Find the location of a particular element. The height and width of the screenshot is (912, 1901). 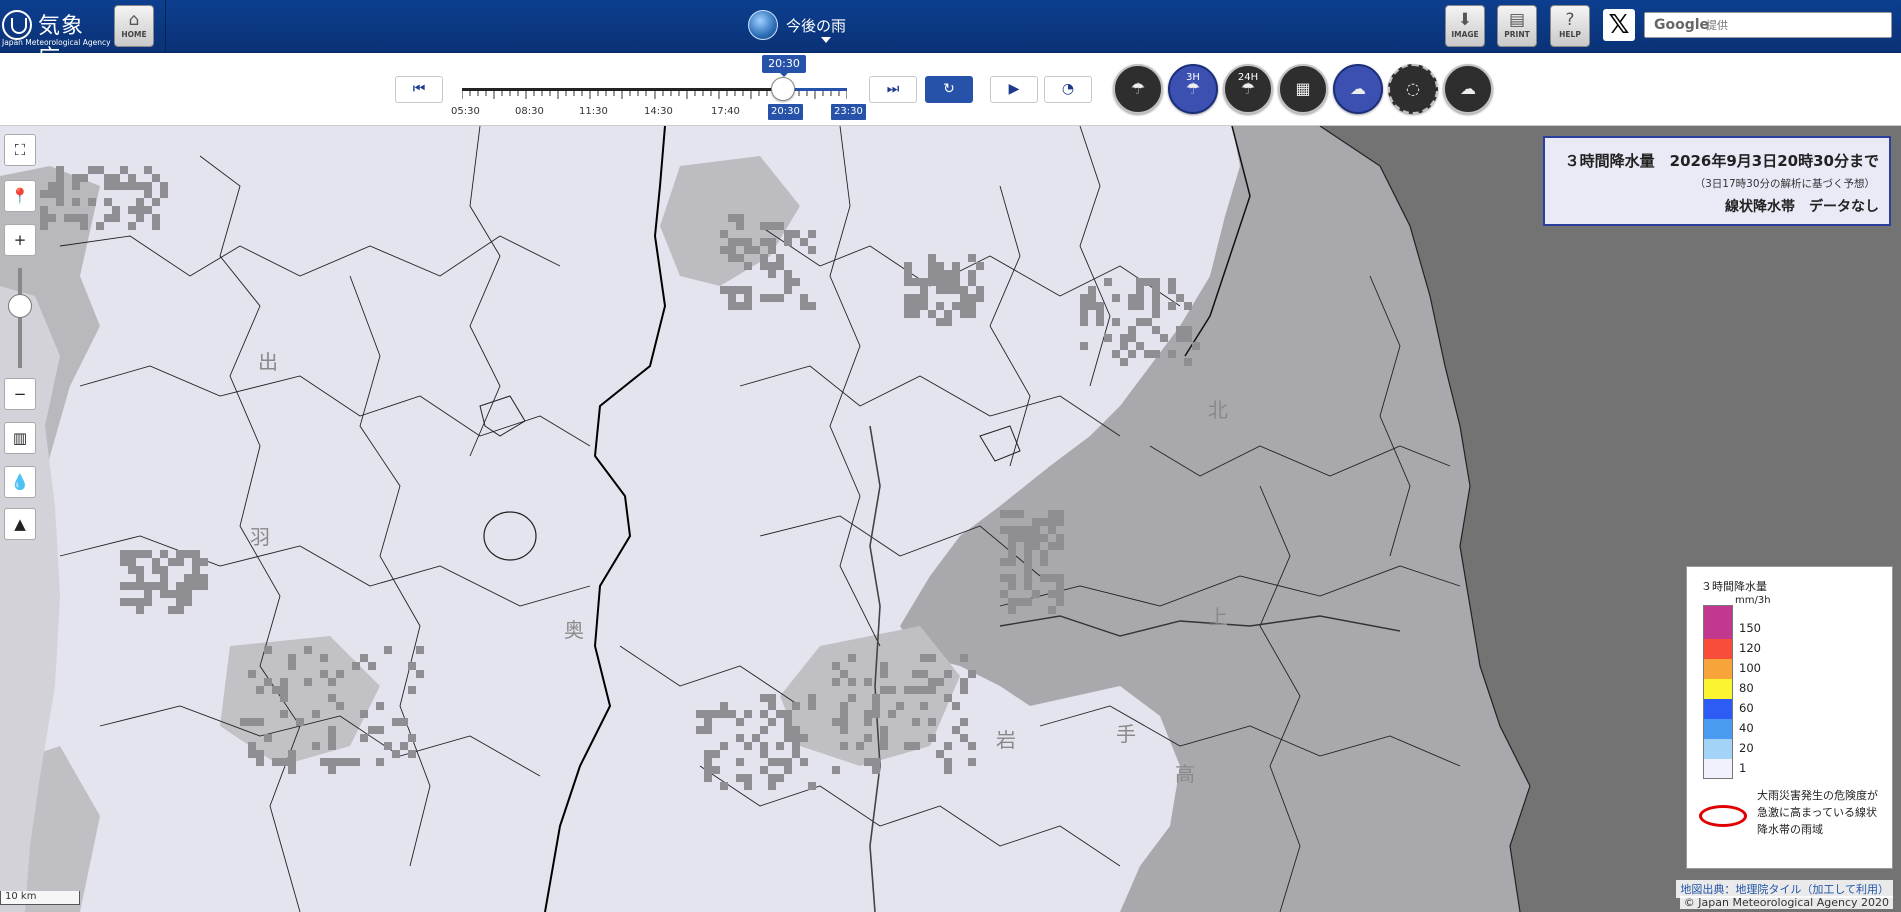

time-tick-label: 11:30 is located at coordinates (593, 111).